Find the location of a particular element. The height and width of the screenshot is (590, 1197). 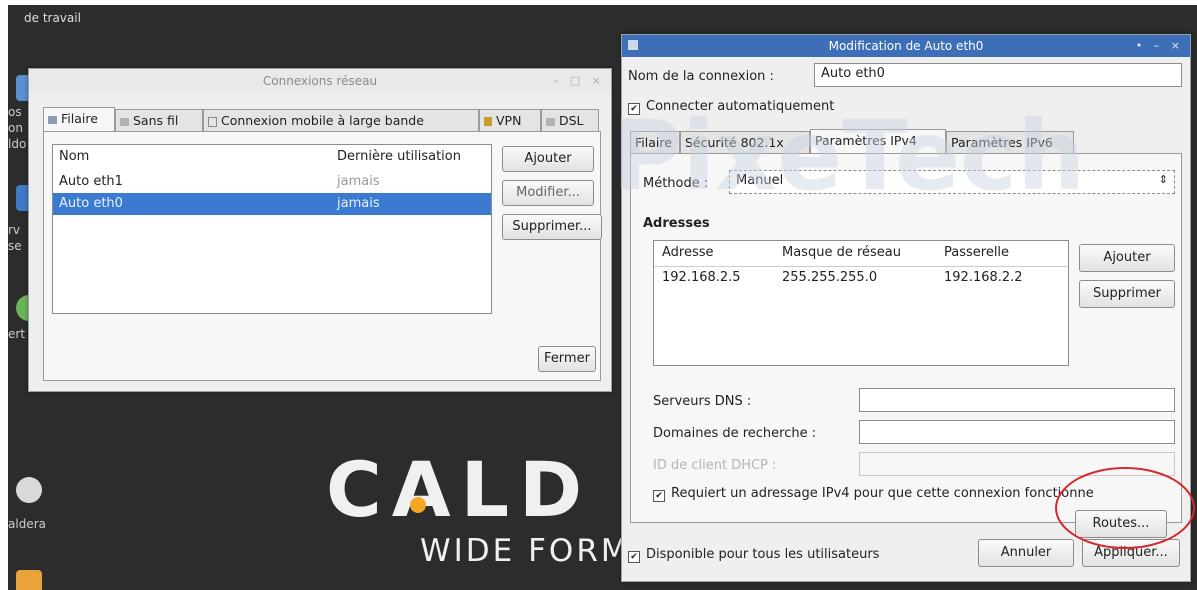

all-users-checkbox: ✔ Disponible pour tous les utilisateurs is located at coordinates (753, 555).